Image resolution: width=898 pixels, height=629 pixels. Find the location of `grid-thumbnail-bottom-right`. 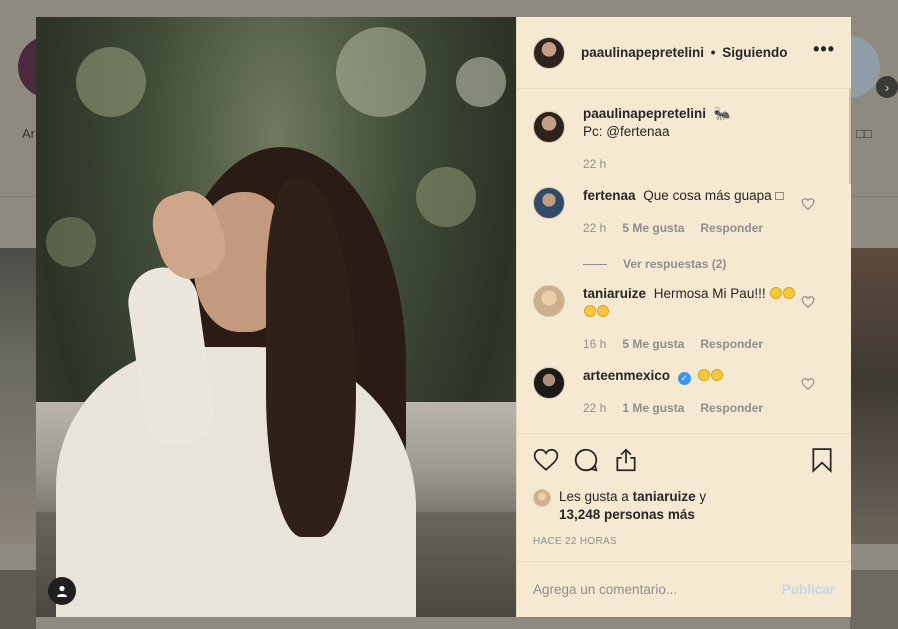

grid-thumbnail-bottom-right is located at coordinates (874, 599).